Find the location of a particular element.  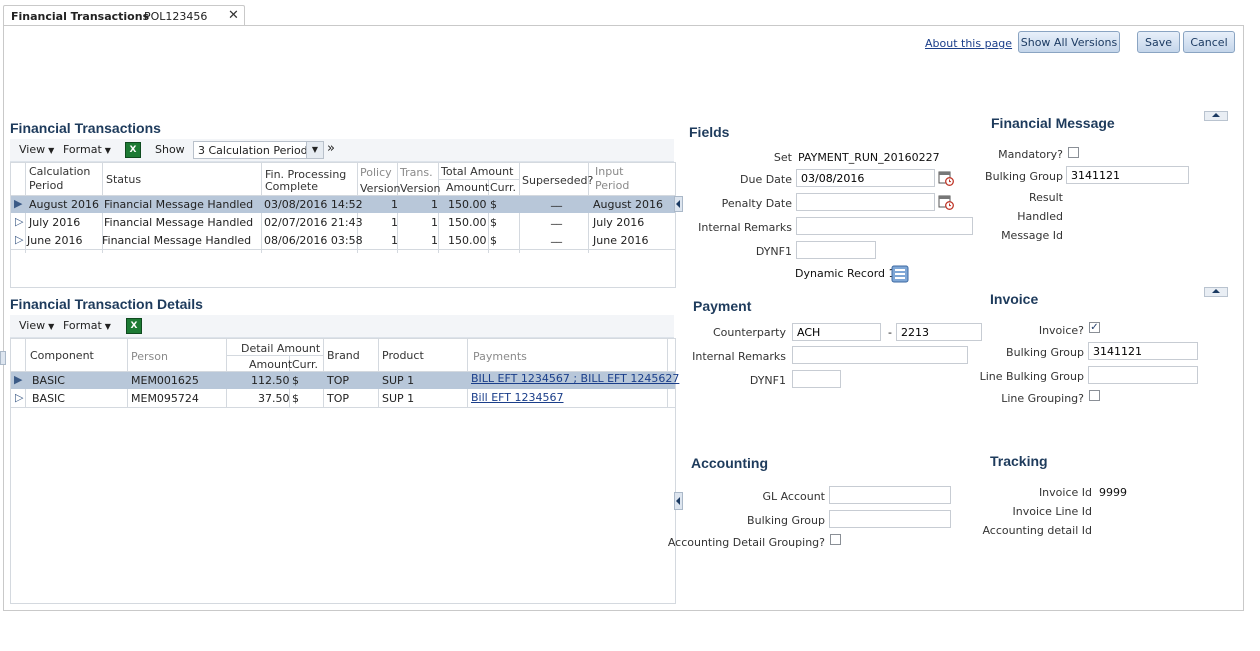

invoice-title: Invoice is located at coordinates (1014, 299).